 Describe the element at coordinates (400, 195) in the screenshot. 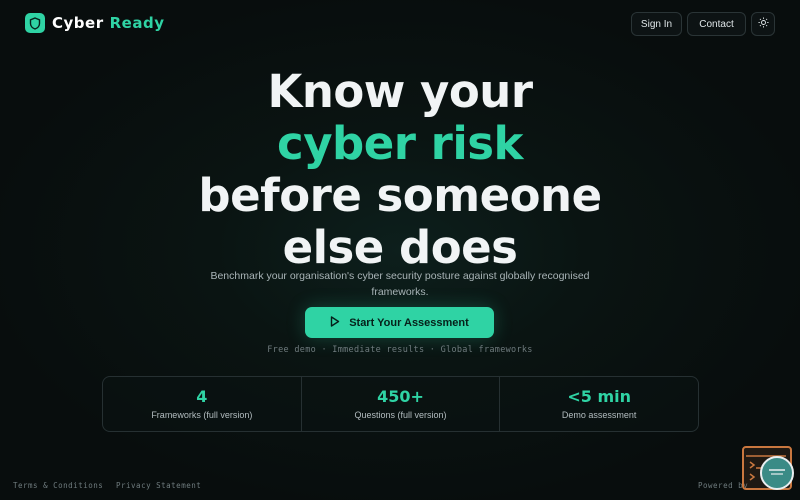

I see `hero-line-3: before someone` at that location.